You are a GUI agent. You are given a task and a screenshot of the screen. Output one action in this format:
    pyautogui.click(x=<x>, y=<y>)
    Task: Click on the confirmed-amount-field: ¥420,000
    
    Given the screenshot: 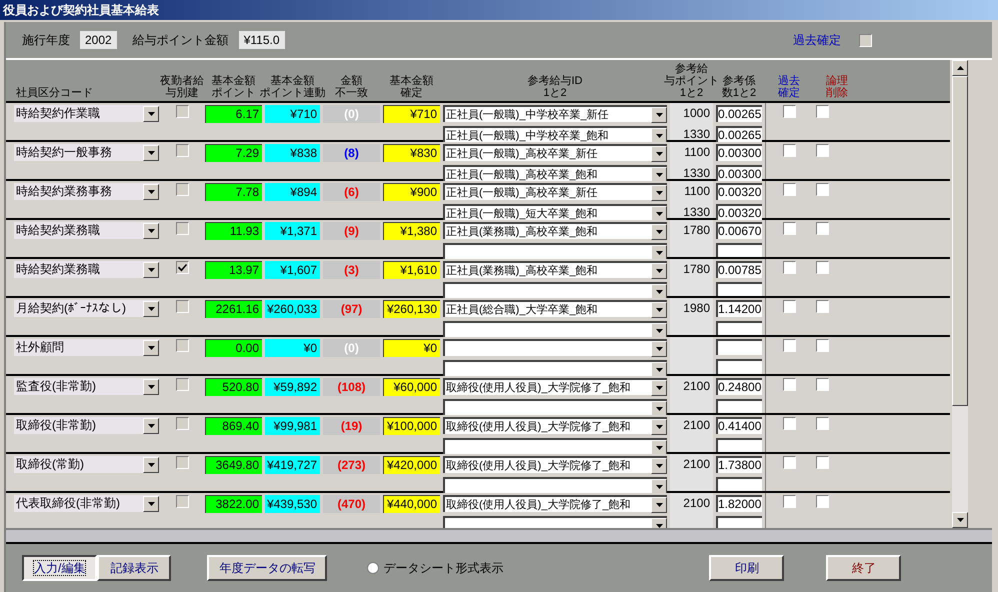 What is the action you would take?
    pyautogui.click(x=411, y=465)
    